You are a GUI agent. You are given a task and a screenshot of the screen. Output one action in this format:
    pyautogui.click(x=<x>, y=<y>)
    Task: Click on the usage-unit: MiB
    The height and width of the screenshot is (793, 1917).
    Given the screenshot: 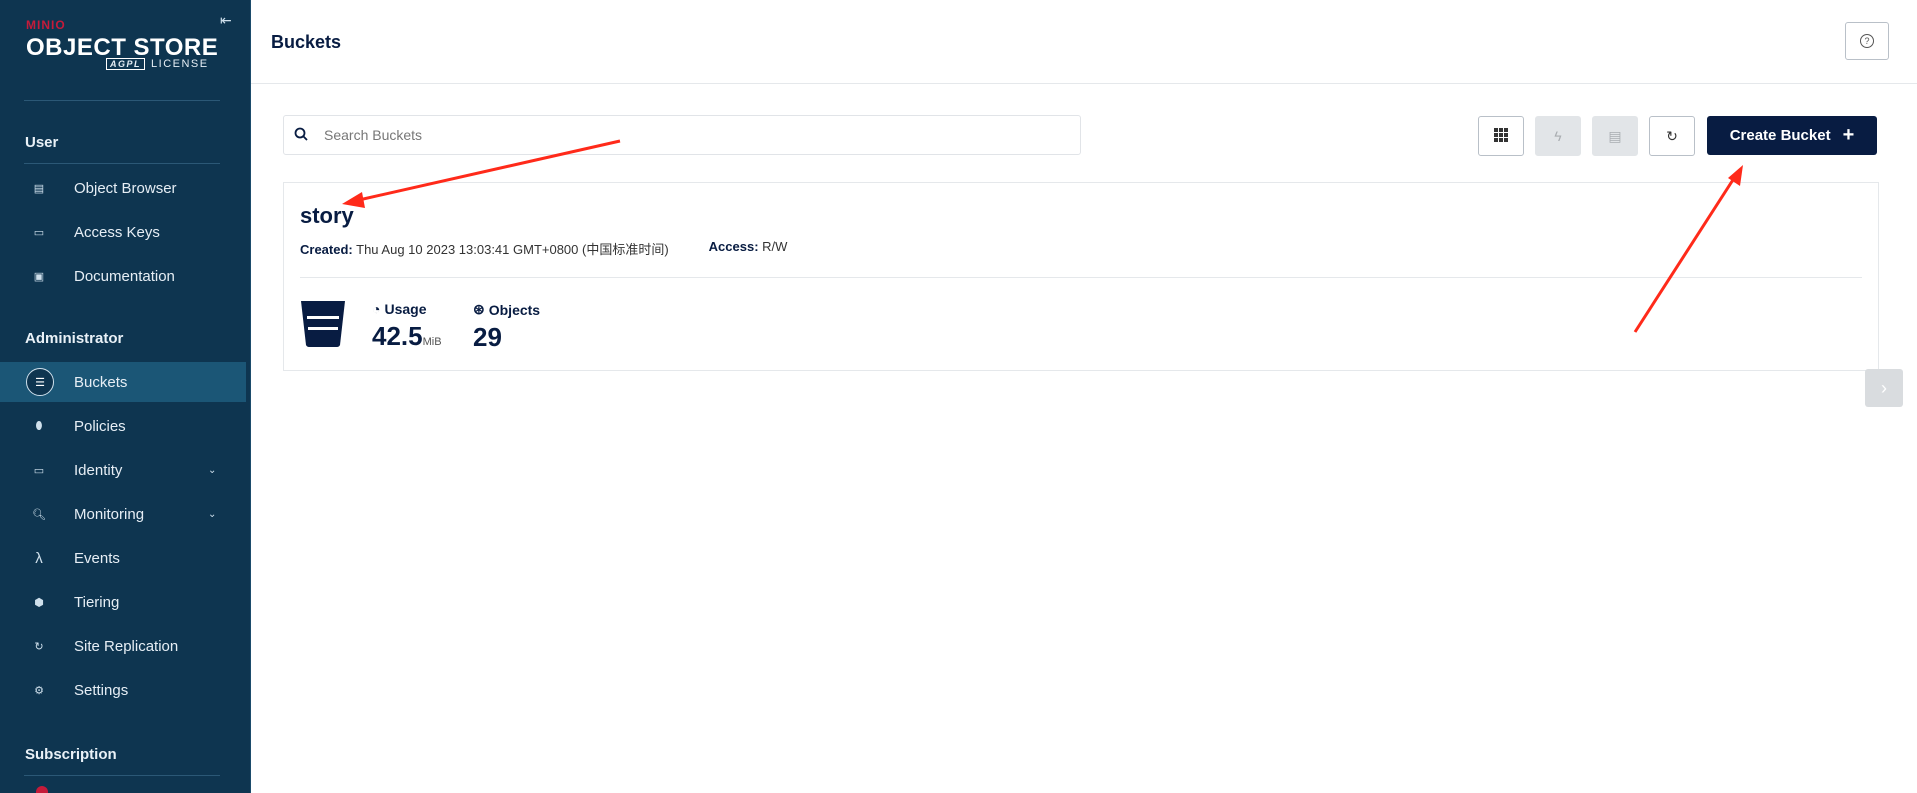 What is the action you would take?
    pyautogui.click(x=432, y=342)
    